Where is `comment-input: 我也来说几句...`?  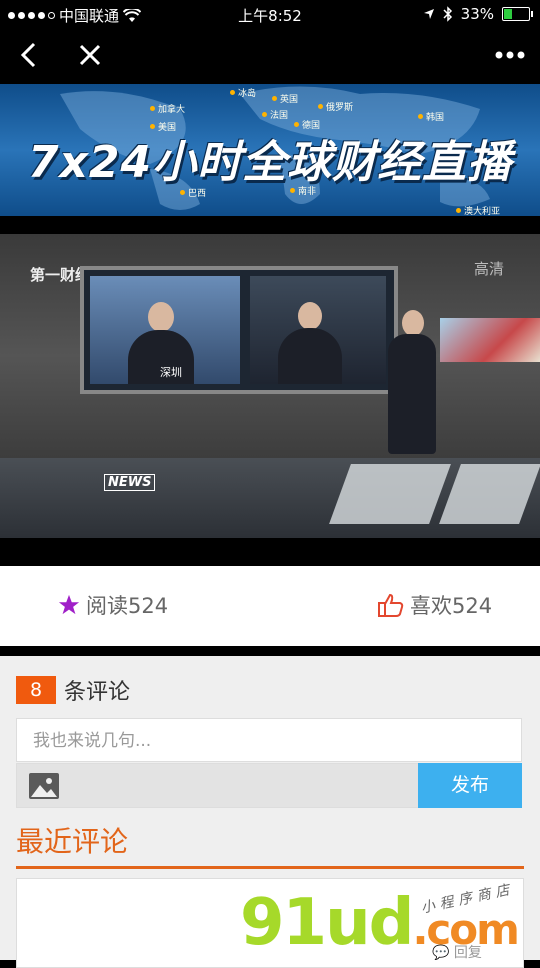
comment-input: 我也来说几句... is located at coordinates (269, 740).